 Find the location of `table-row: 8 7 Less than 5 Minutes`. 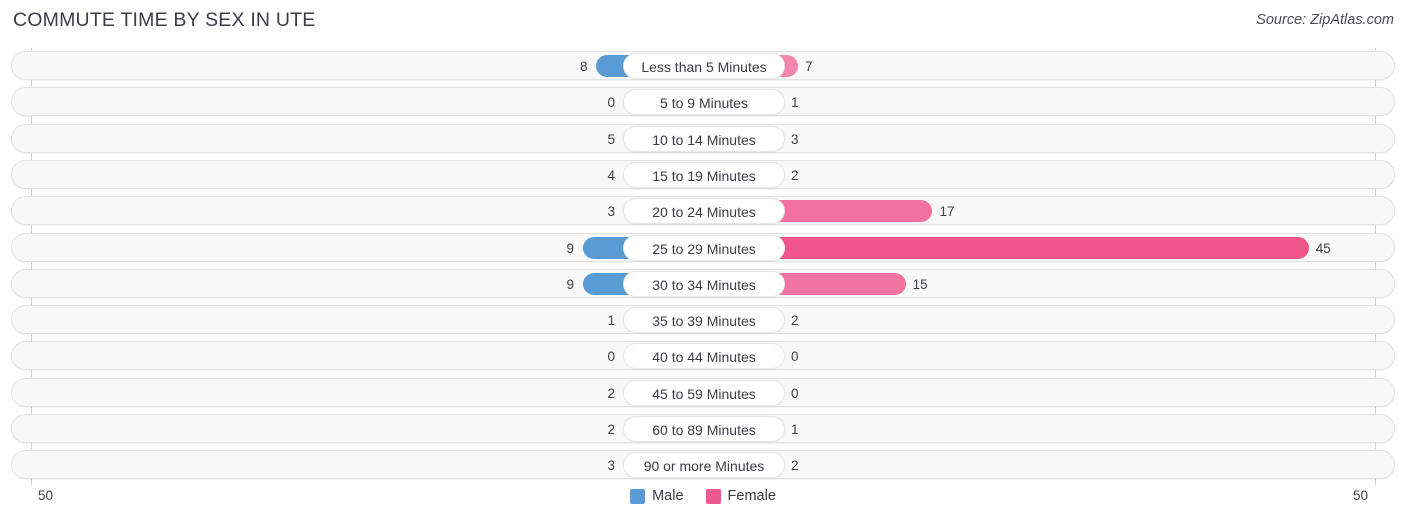

table-row: 8 7 Less than 5 Minutes is located at coordinates (703, 65).